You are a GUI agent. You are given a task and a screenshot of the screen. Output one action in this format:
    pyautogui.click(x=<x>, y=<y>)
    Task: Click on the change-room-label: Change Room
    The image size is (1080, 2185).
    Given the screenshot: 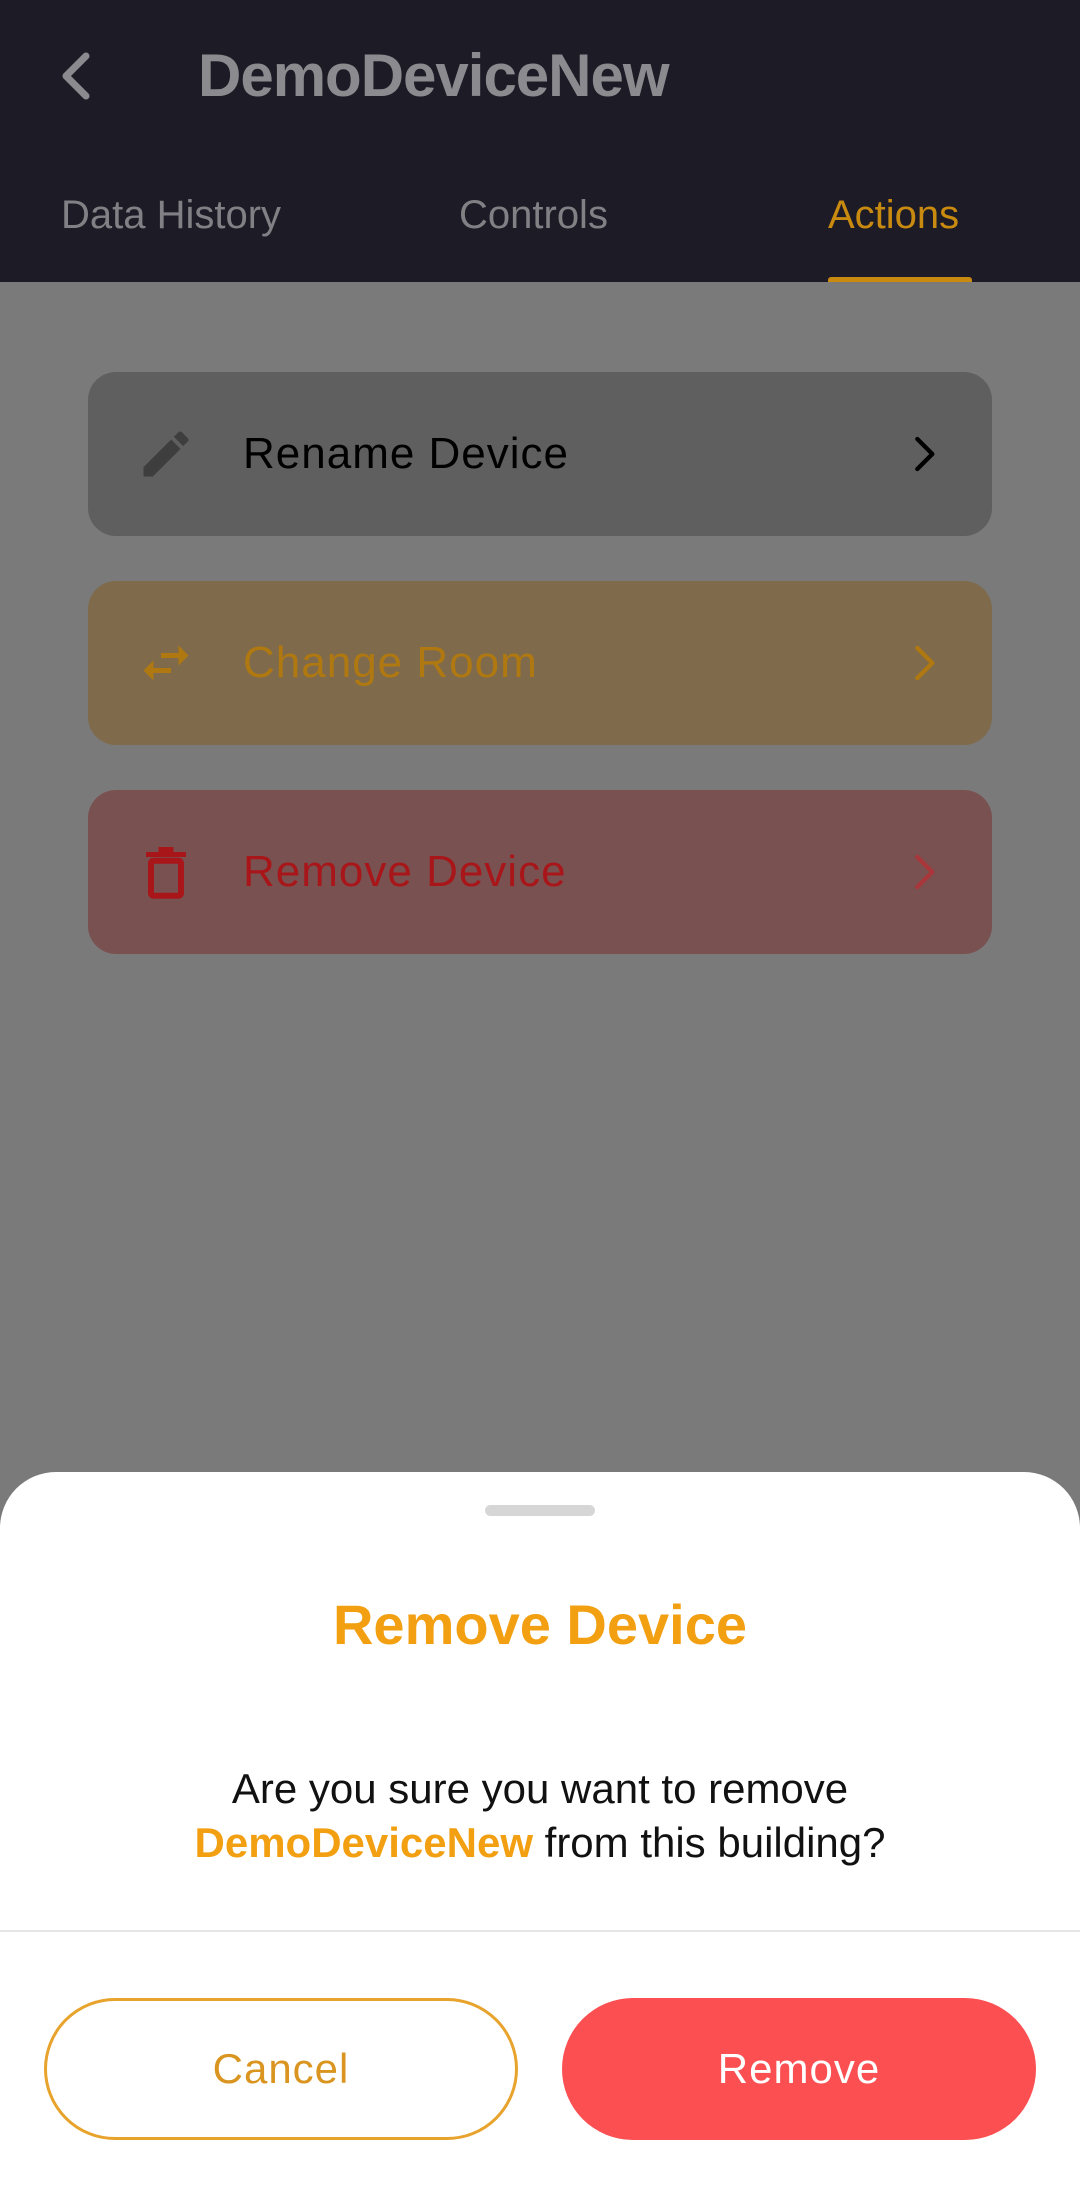 What is the action you would take?
    pyautogui.click(x=390, y=662)
    